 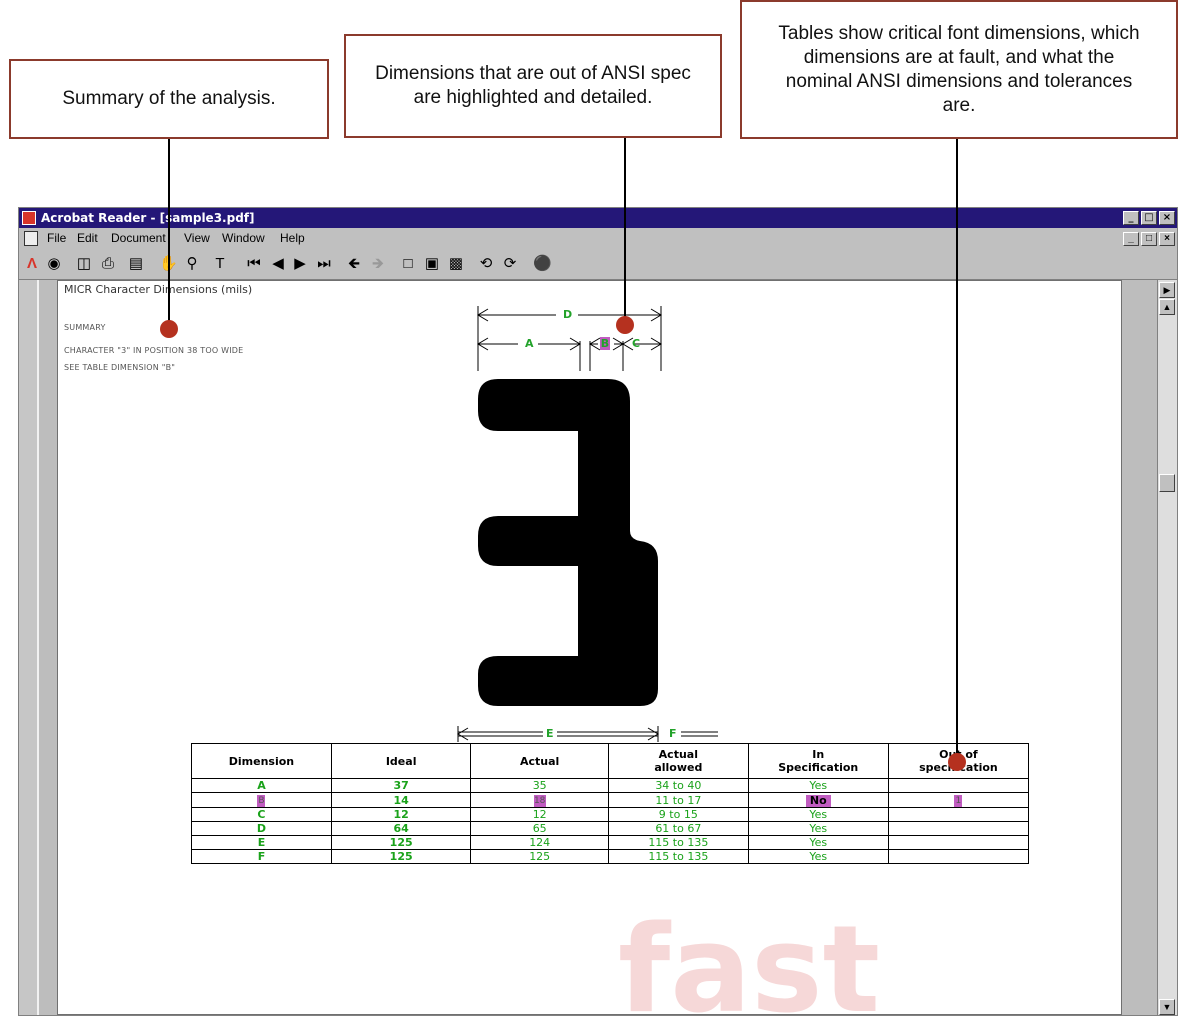 What do you see at coordinates (278, 264) in the screenshot?
I see `previous-page-icon: ◀` at bounding box center [278, 264].